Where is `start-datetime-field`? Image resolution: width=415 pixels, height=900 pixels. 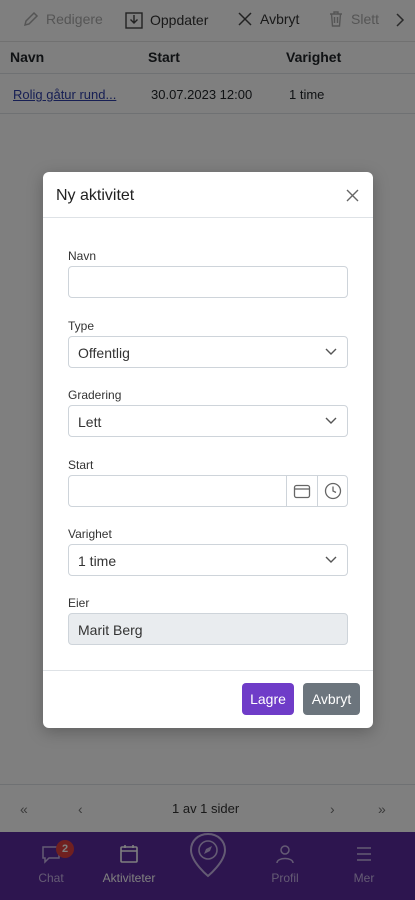 start-datetime-field is located at coordinates (208, 491).